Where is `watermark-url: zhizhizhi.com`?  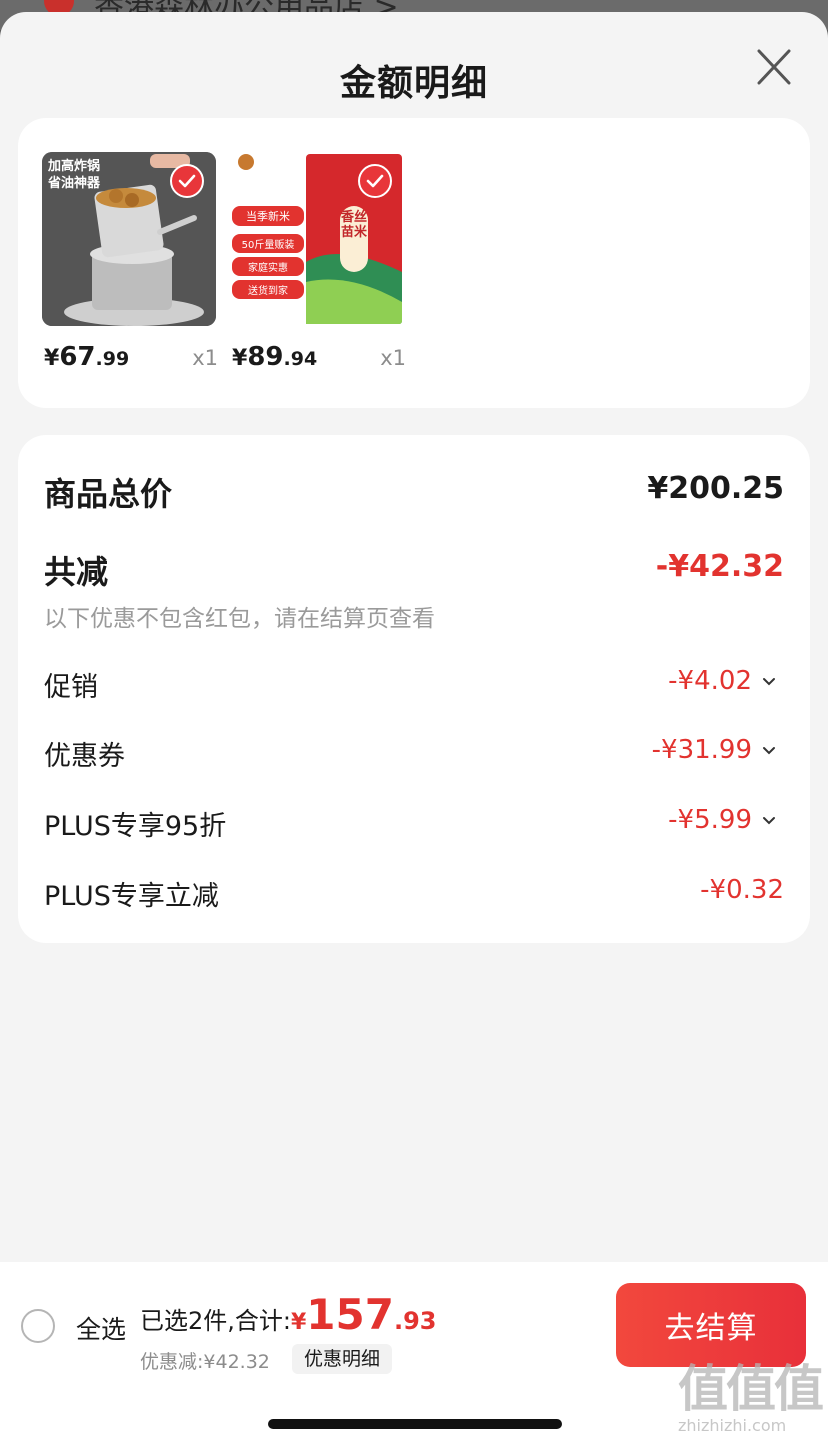 watermark-url: zhizhizhi.com is located at coordinates (732, 1425).